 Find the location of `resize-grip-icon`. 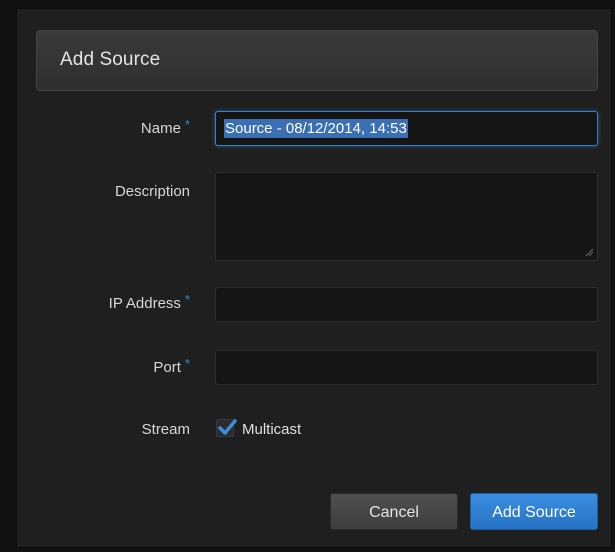

resize-grip-icon is located at coordinates (589, 252).